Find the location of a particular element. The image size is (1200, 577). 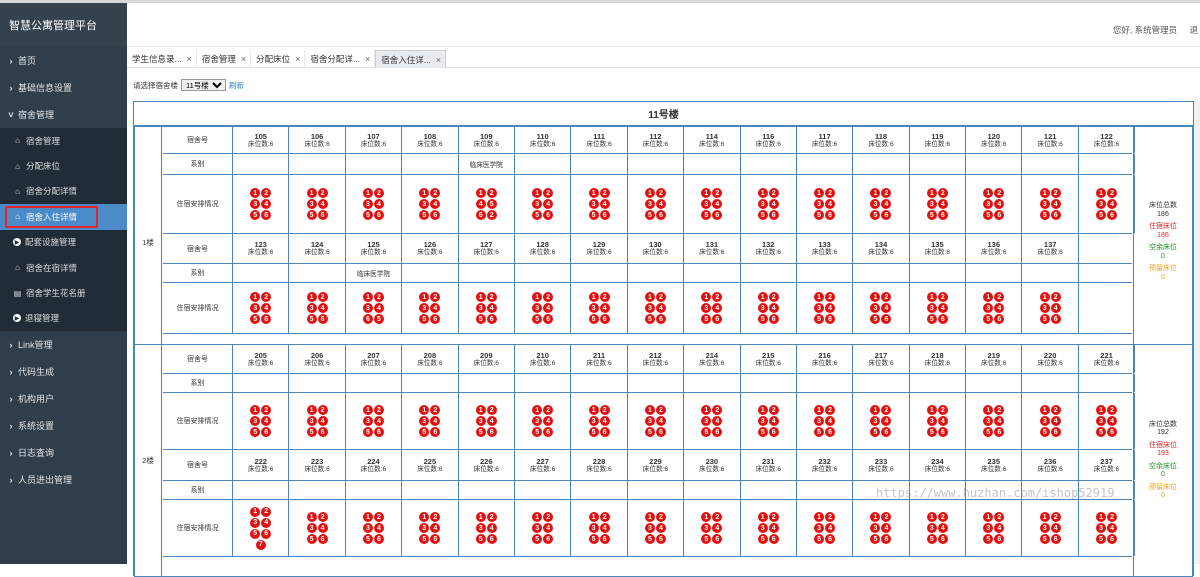

room-number: 121 is located at coordinates (1050, 136).